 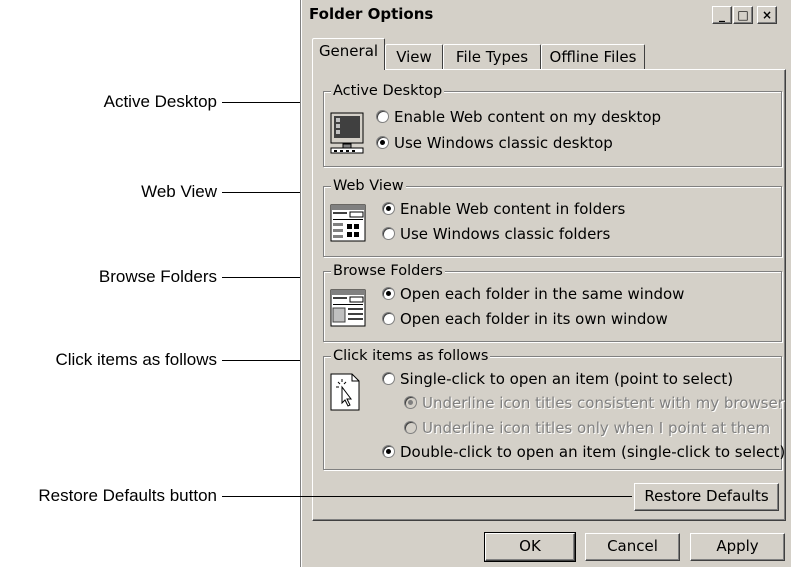 What do you see at coordinates (706, 497) in the screenshot?
I see `restore-defaults-button: Restore Defaults` at bounding box center [706, 497].